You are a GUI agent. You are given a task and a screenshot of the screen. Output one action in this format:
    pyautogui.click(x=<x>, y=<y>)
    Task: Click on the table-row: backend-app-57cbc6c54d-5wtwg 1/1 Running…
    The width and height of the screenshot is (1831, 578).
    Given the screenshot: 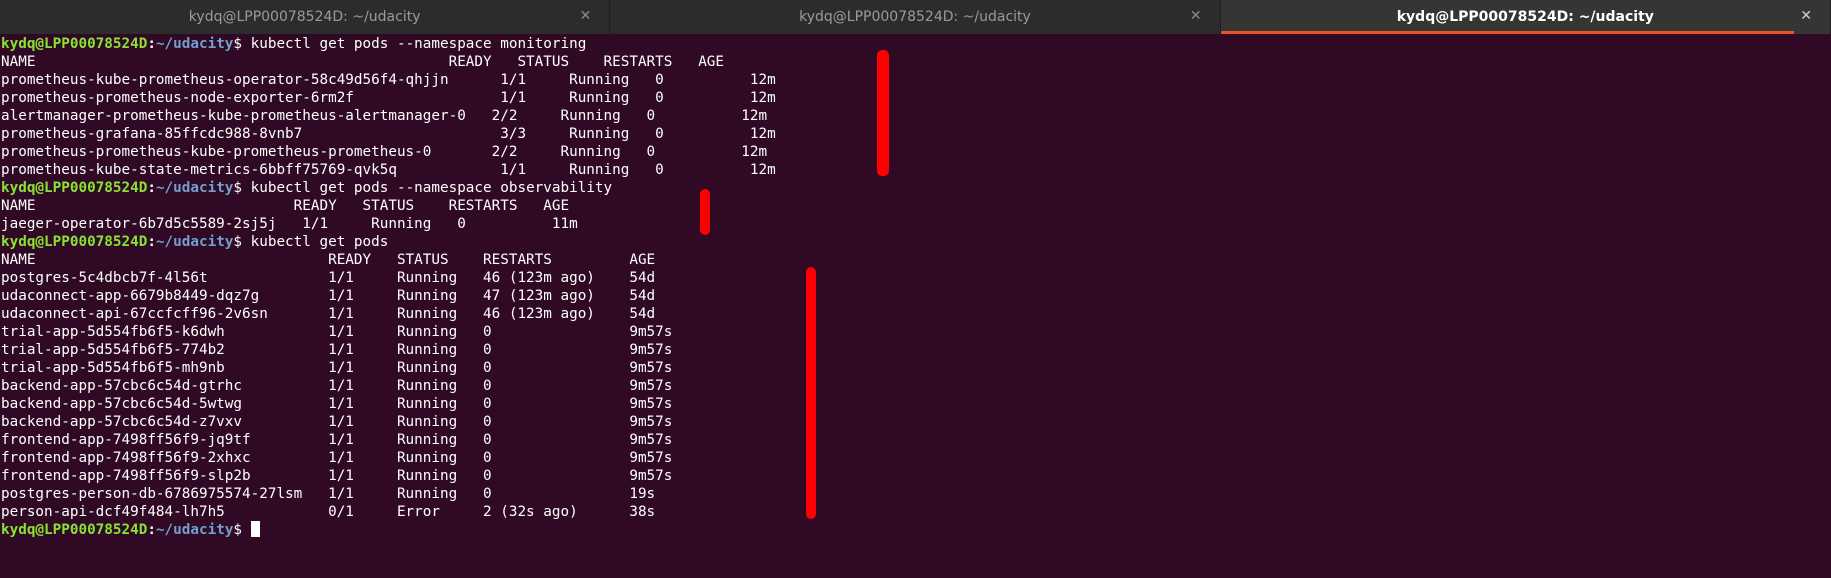 What is the action you would take?
    pyautogui.click(x=337, y=404)
    